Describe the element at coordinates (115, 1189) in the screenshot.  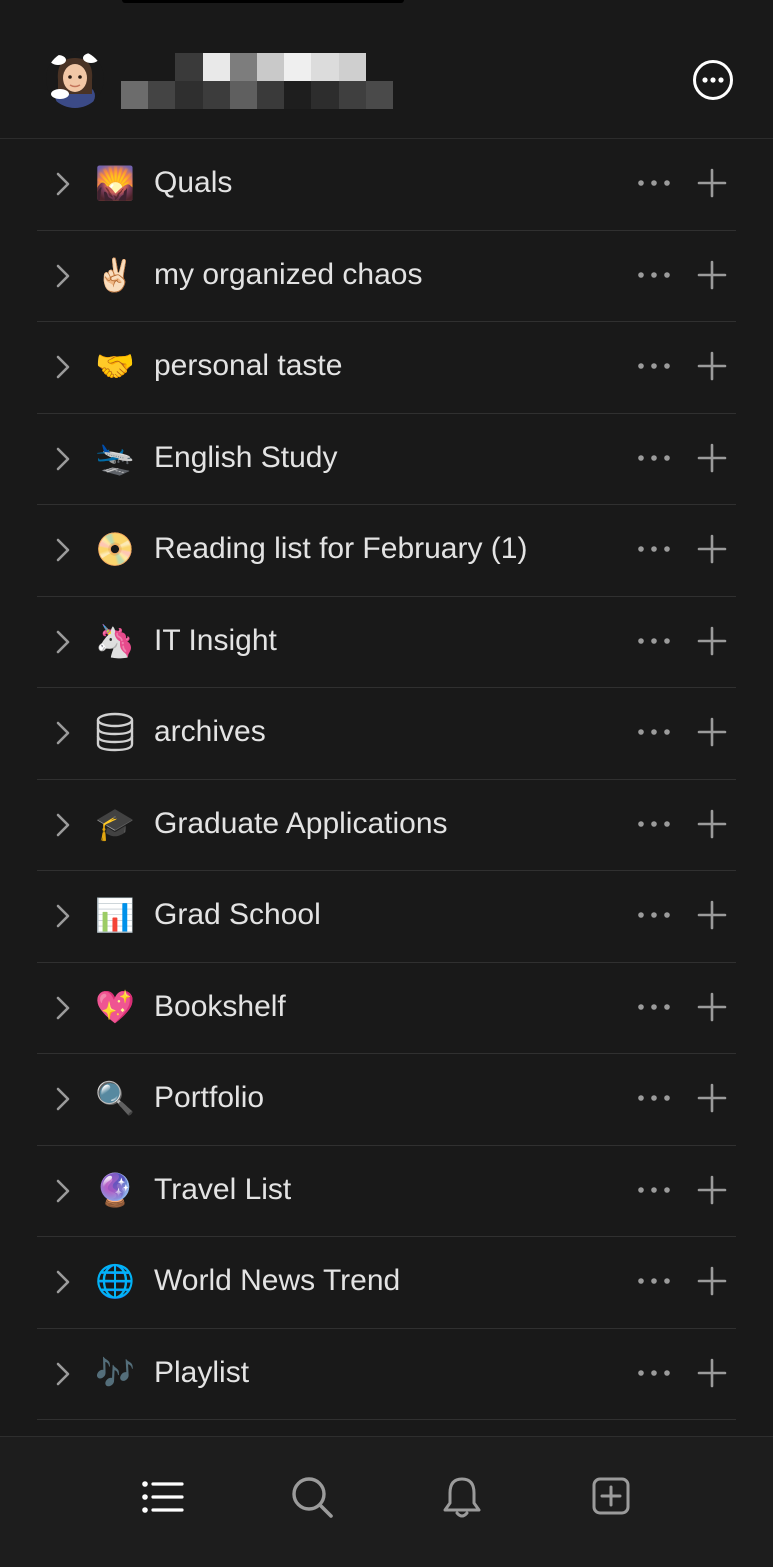
I see `crystal-ball-icon: 🔮` at that location.